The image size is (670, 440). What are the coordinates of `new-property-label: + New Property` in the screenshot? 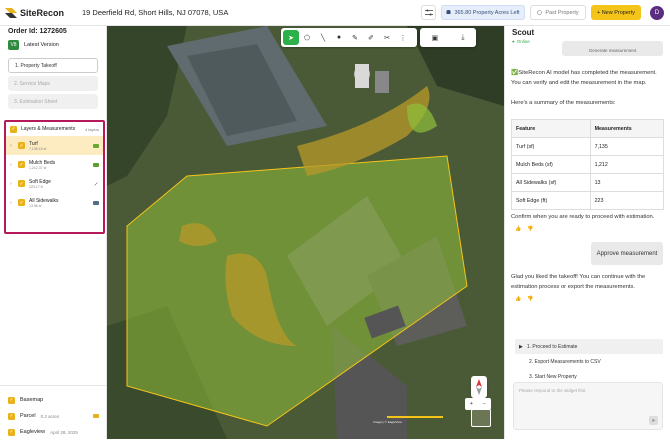 It's located at (616, 12).